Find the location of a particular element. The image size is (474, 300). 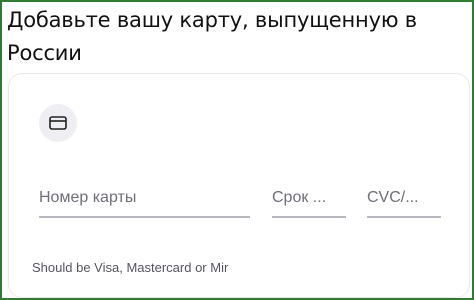

expiry-field-wrapper is located at coordinates (309, 200).